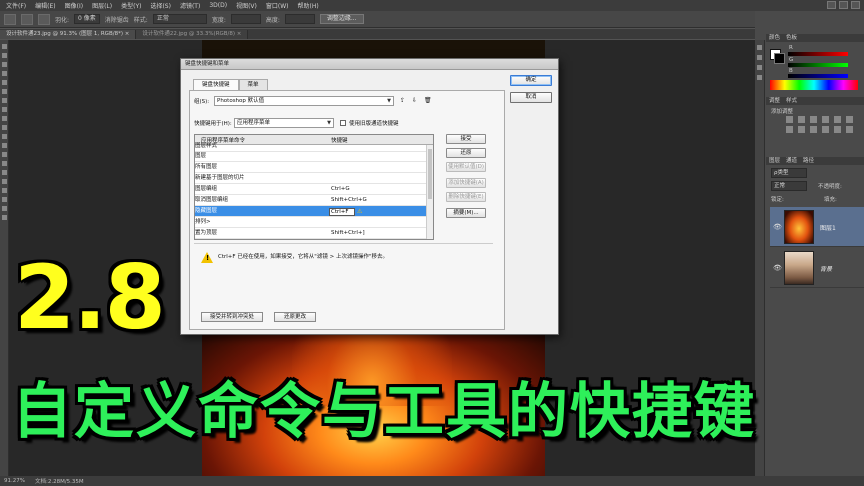 This screenshot has height=486, width=864. I want to click on undo-button: 还原, so click(466, 153).